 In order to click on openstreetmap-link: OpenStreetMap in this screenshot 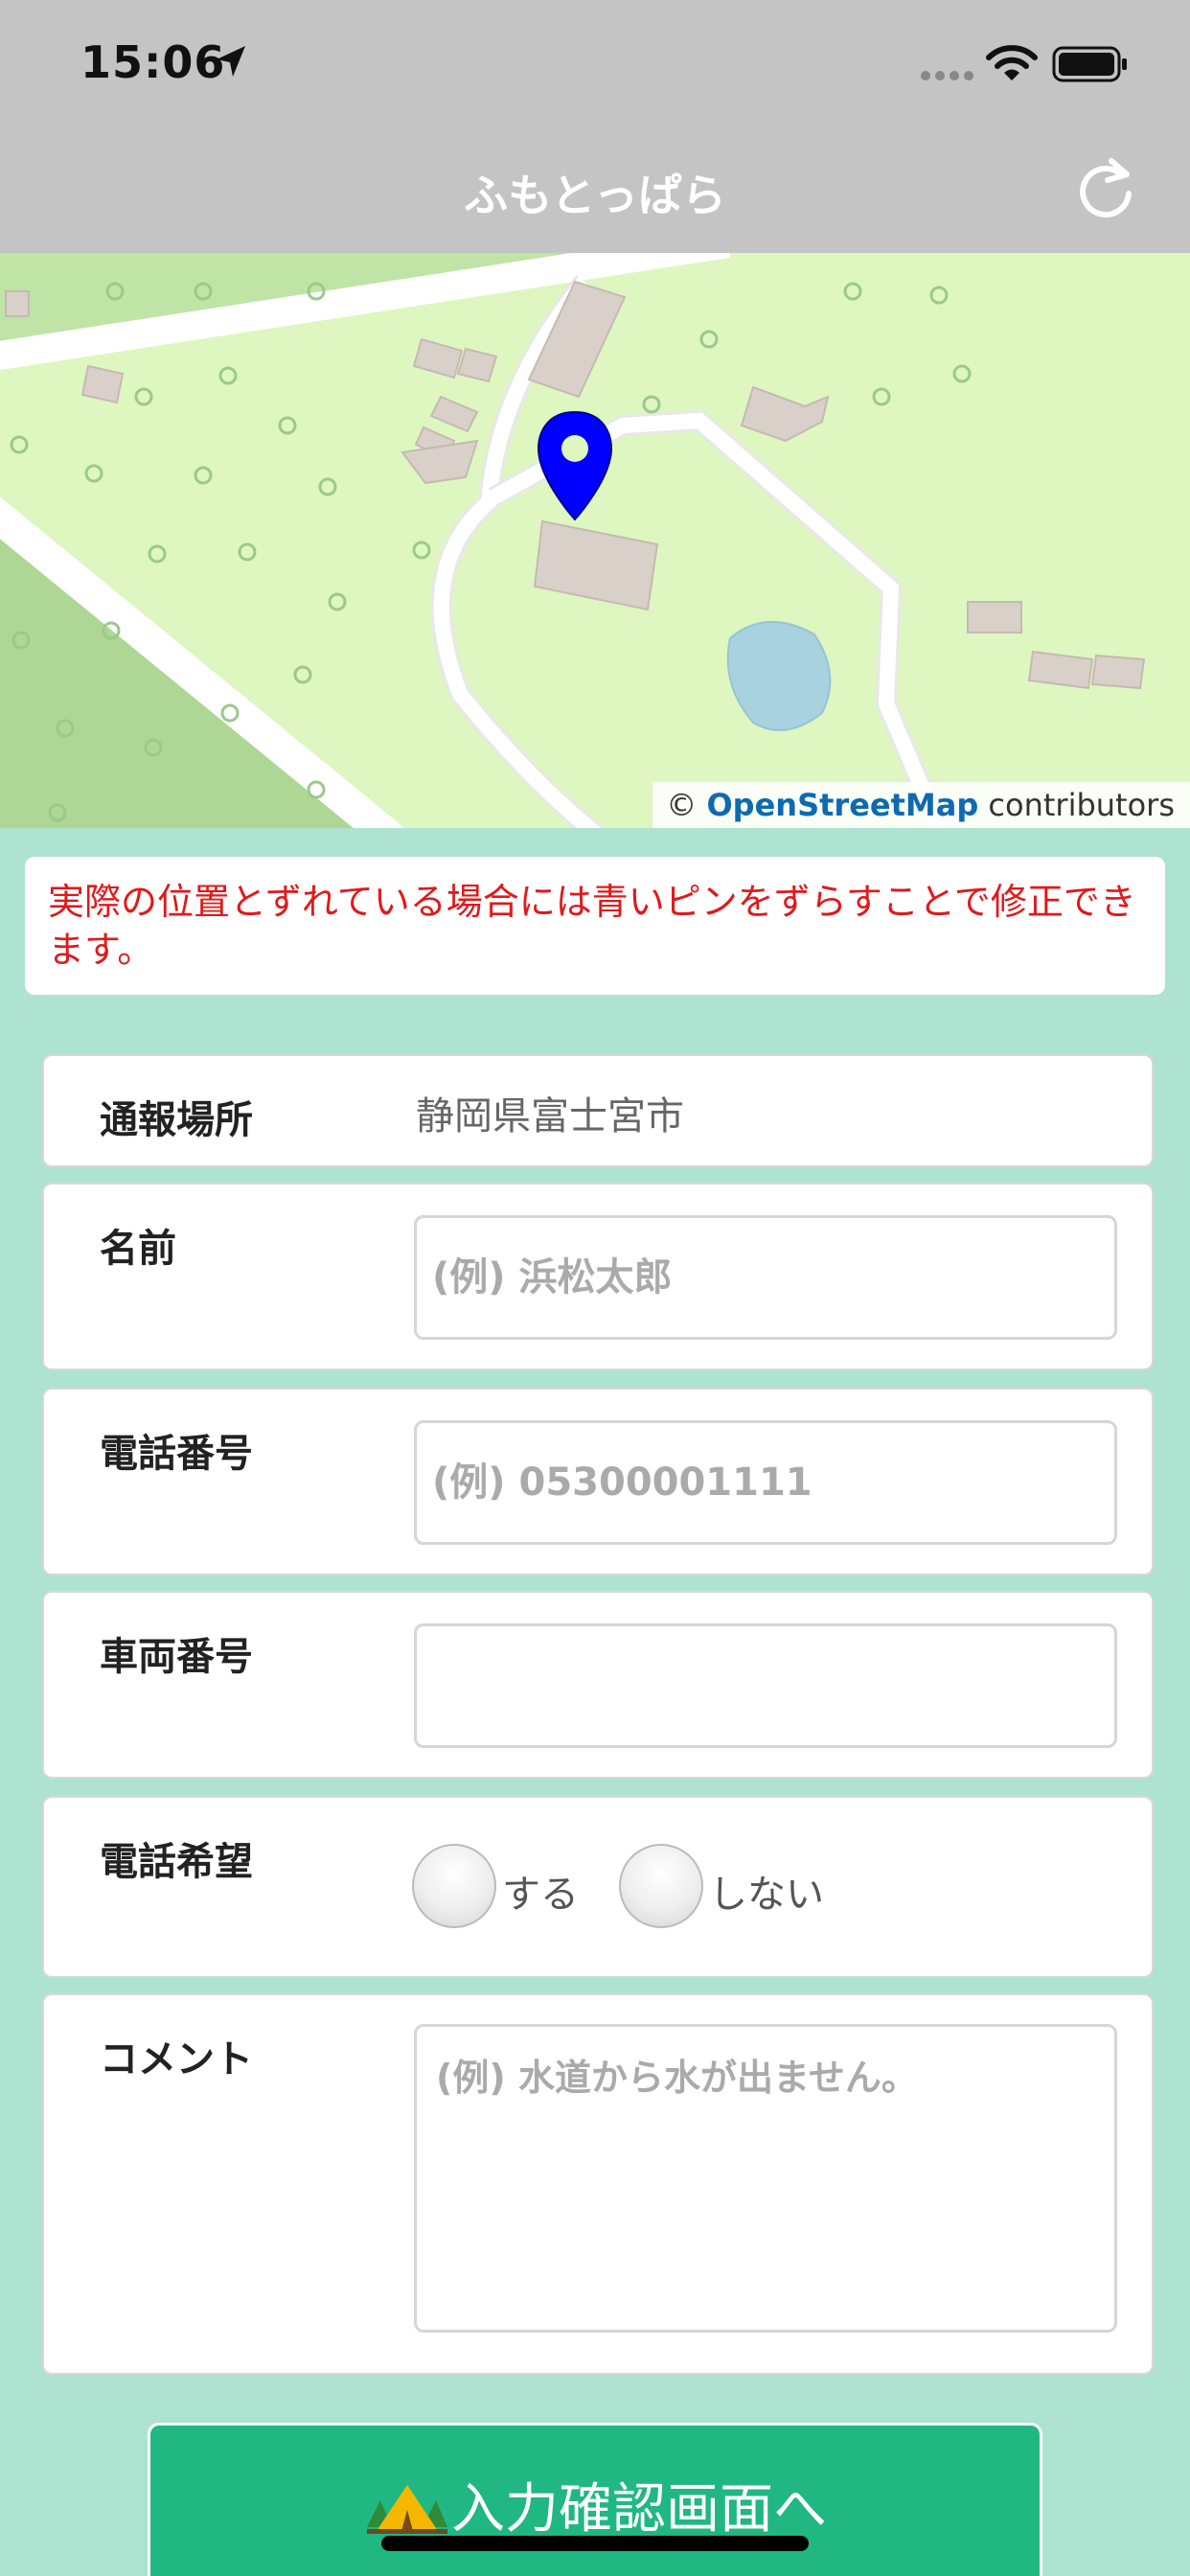, I will do `click(842, 805)`.